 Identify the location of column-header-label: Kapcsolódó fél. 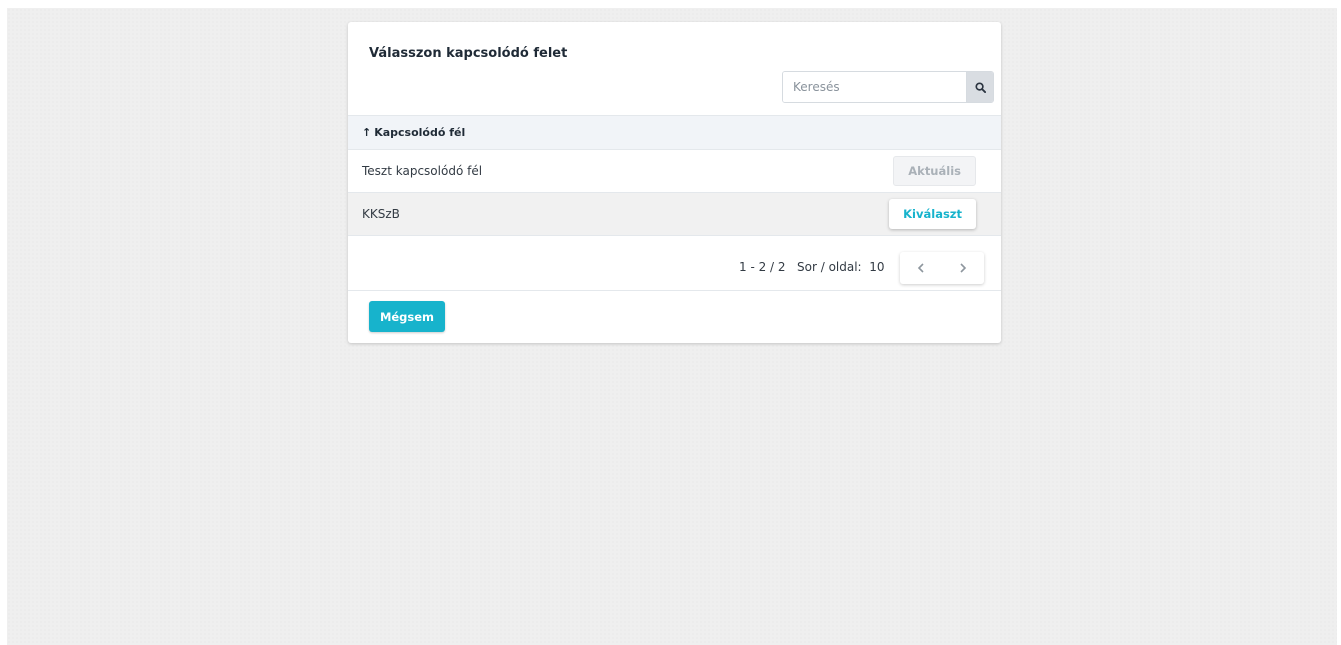
(420, 132).